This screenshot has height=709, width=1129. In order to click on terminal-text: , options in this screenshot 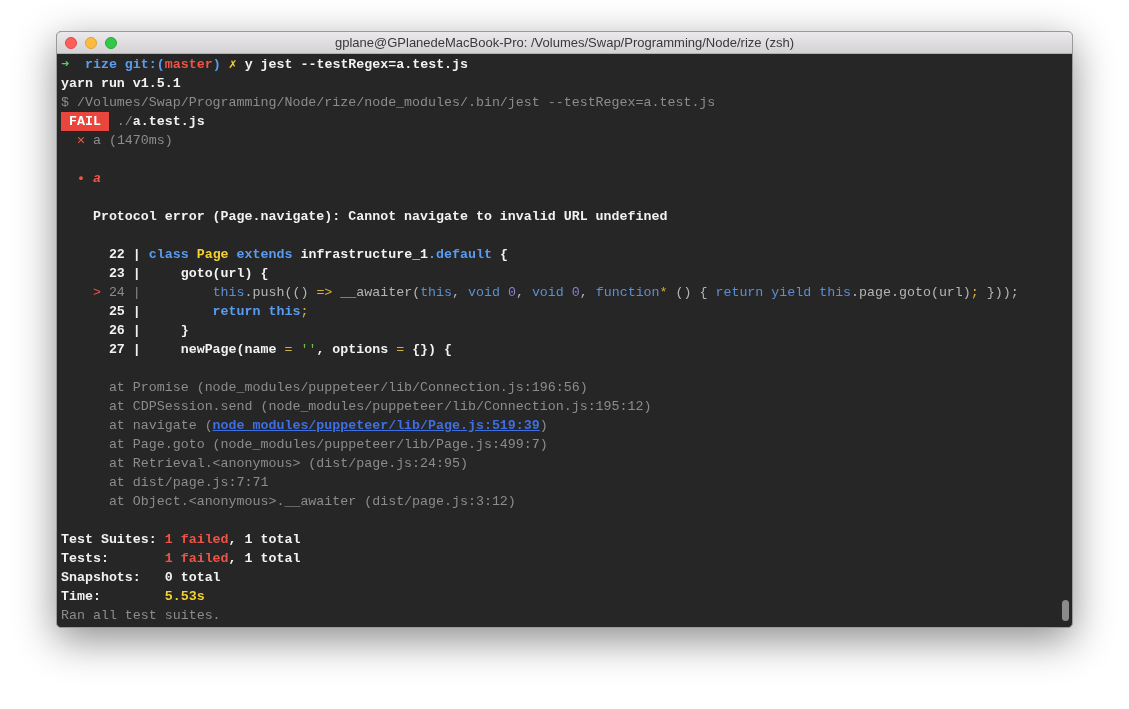, I will do `click(353, 350)`.